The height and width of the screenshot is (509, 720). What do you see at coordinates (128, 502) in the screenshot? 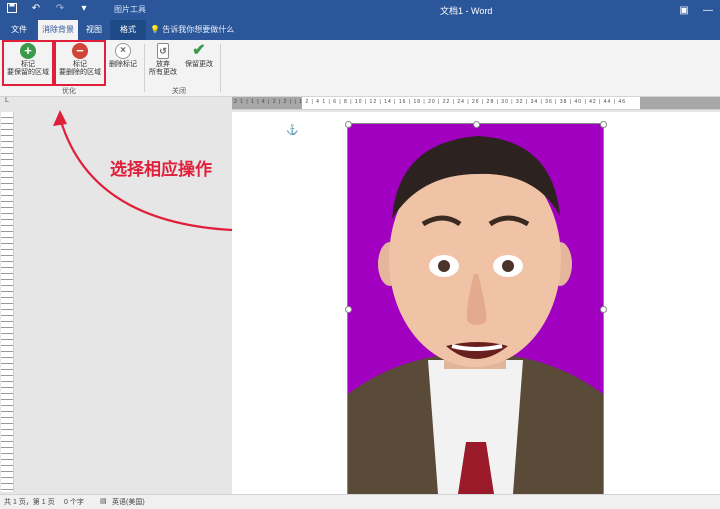
I see `status-language: 英语(美国)` at bounding box center [128, 502].